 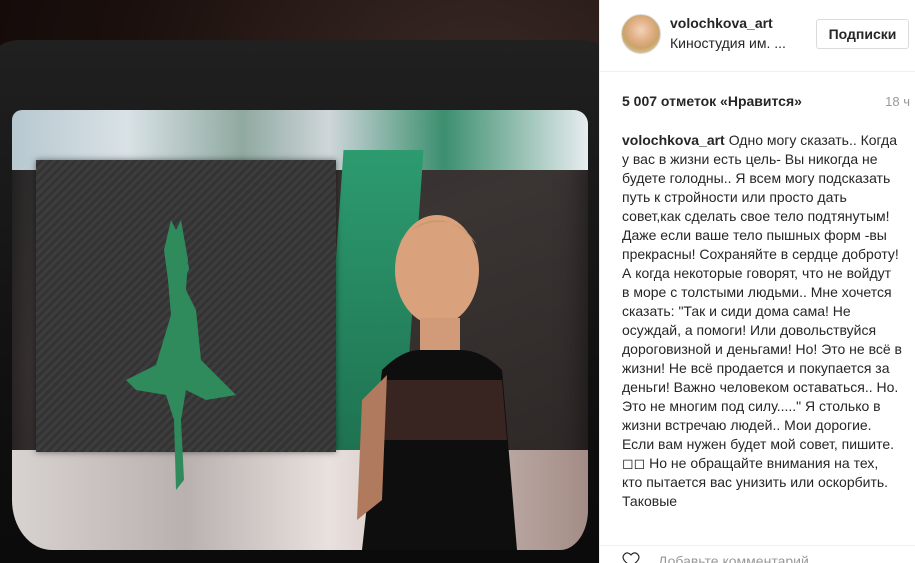 What do you see at coordinates (631, 557) in the screenshot?
I see `heart-icon` at bounding box center [631, 557].